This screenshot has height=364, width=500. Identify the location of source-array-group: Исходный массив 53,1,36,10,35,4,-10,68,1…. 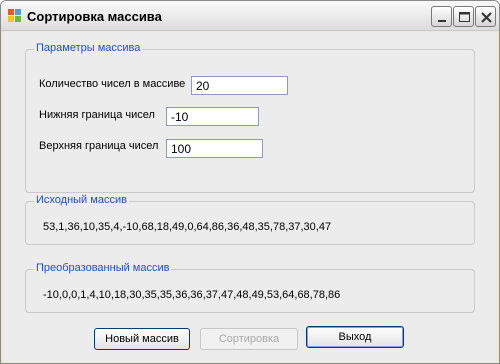
(250, 219).